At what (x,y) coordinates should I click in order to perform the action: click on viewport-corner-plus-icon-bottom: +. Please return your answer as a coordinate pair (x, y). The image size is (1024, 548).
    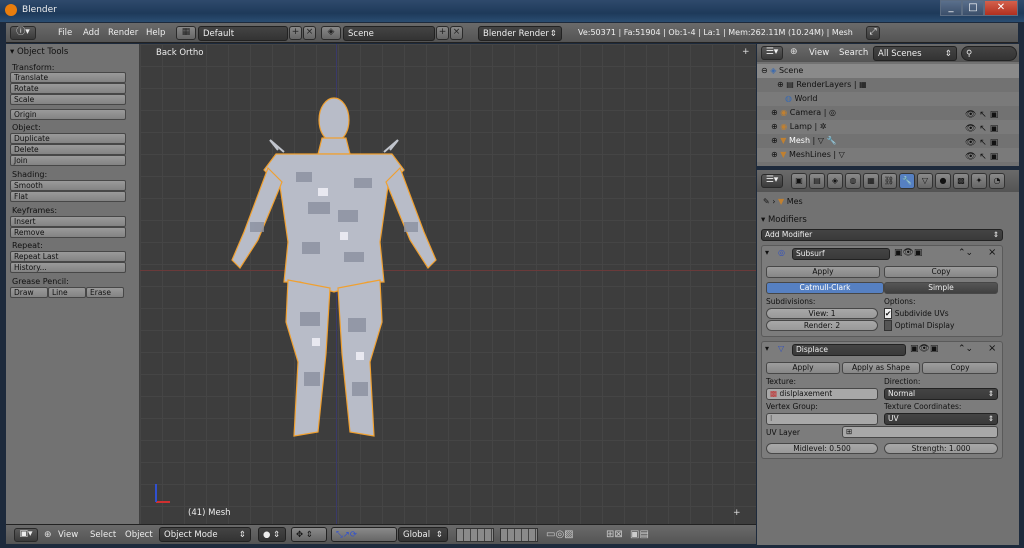
    Looking at the image, I should click on (737, 513).